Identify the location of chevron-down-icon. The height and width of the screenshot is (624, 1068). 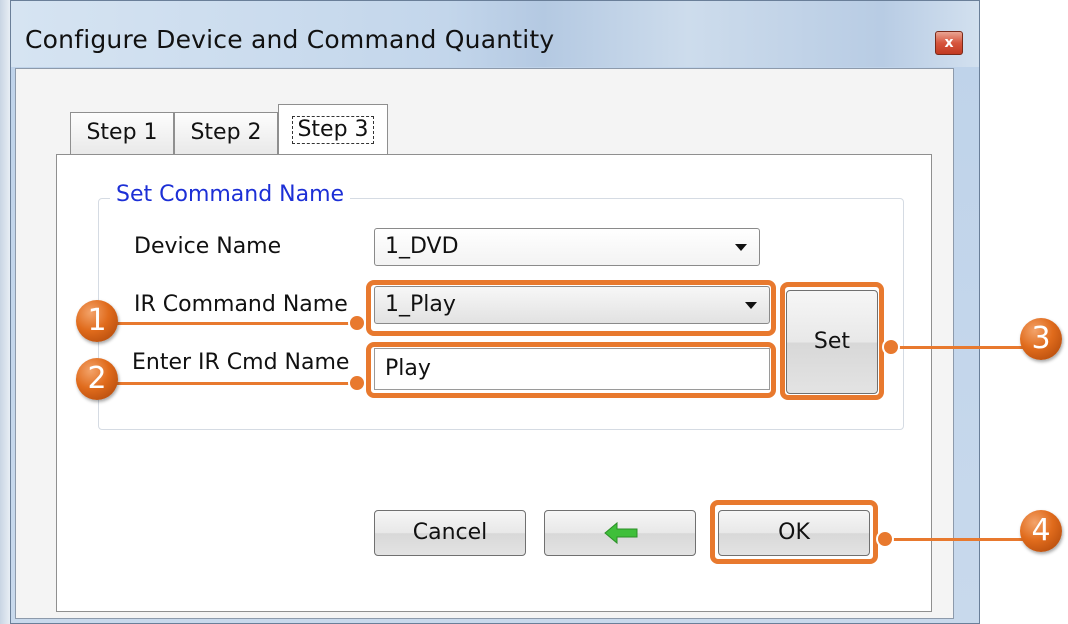
(741, 247).